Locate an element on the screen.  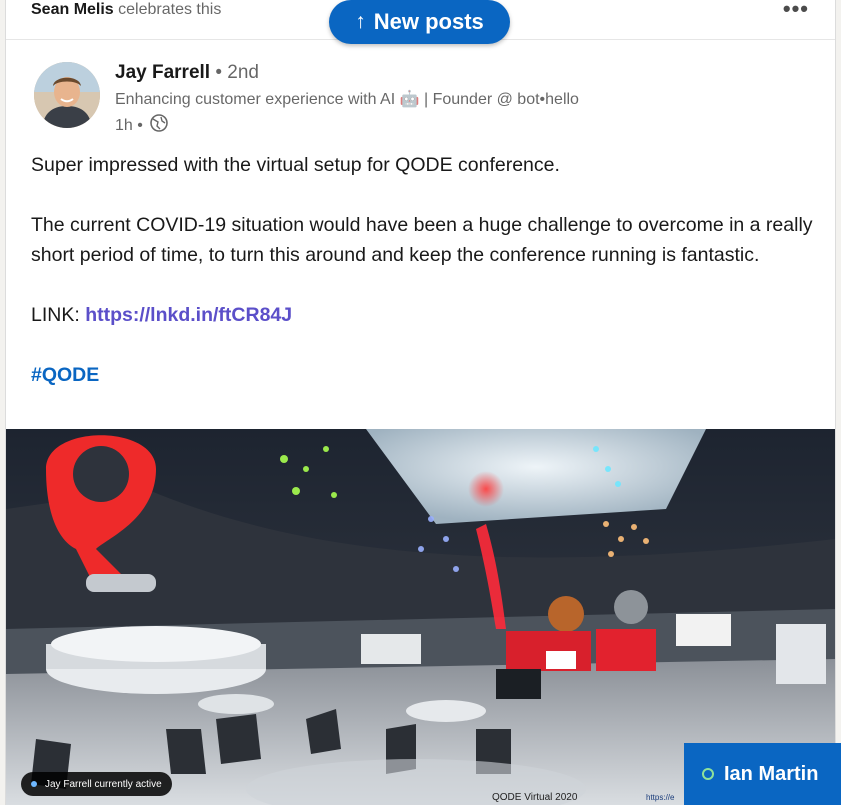
post-timestamp: 1h • is located at coordinates (142, 125).